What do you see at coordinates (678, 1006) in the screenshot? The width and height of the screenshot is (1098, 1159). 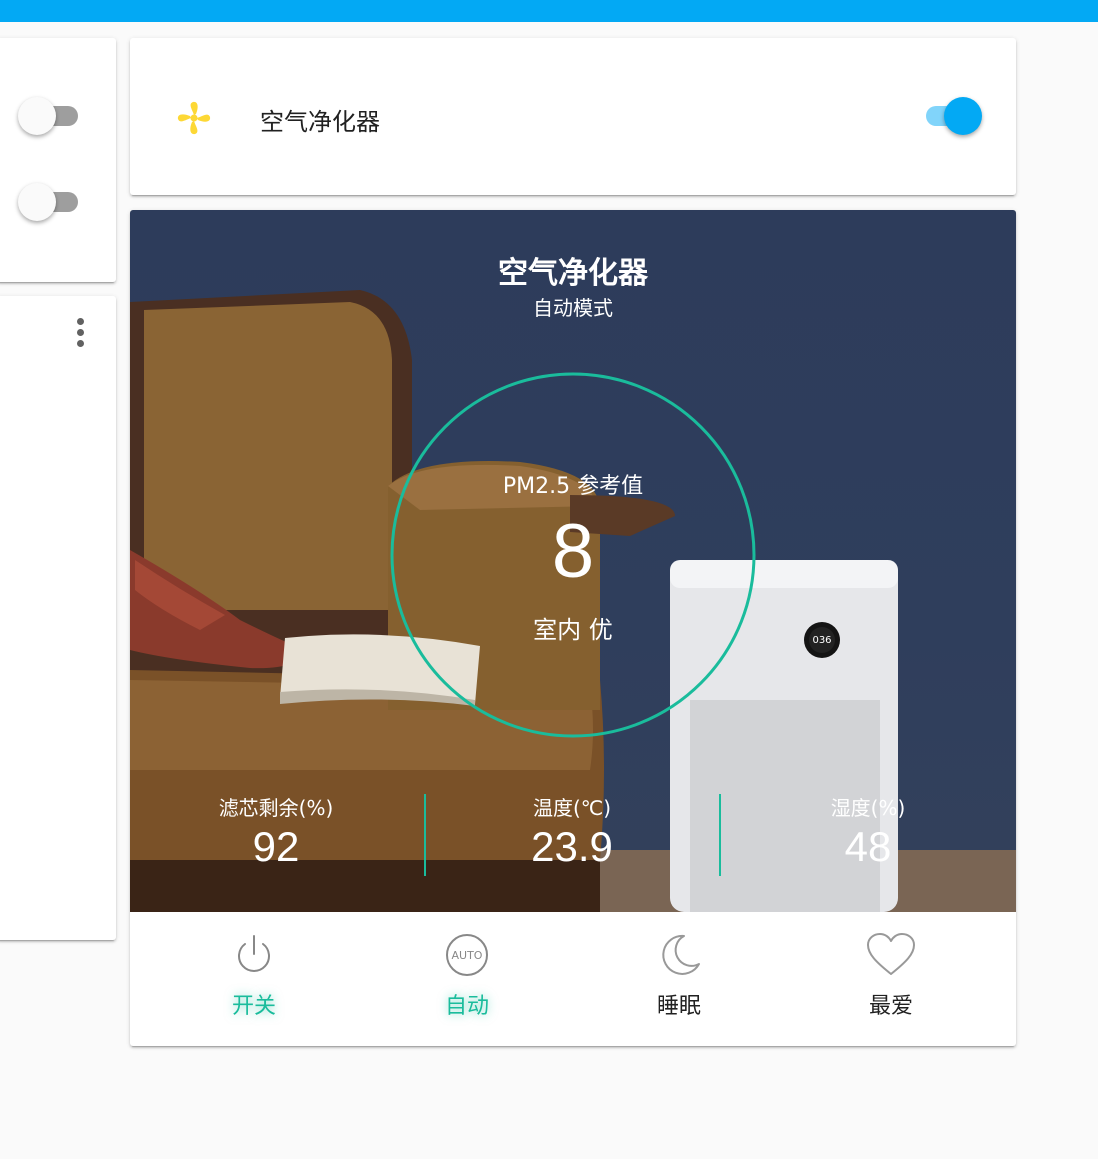 I see `sleep-label: 睡眠` at bounding box center [678, 1006].